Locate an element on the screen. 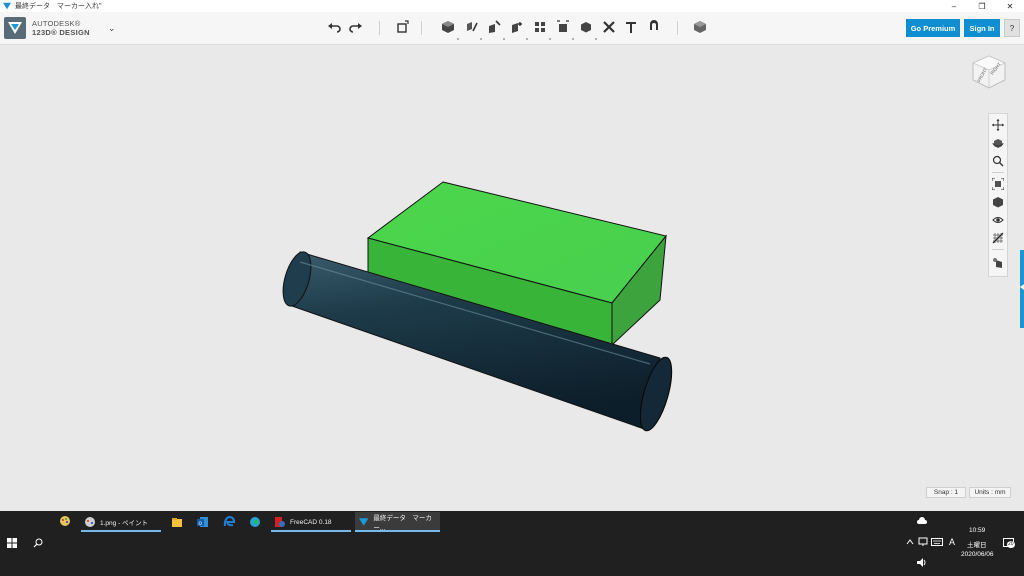  text-button is located at coordinates (631, 27).